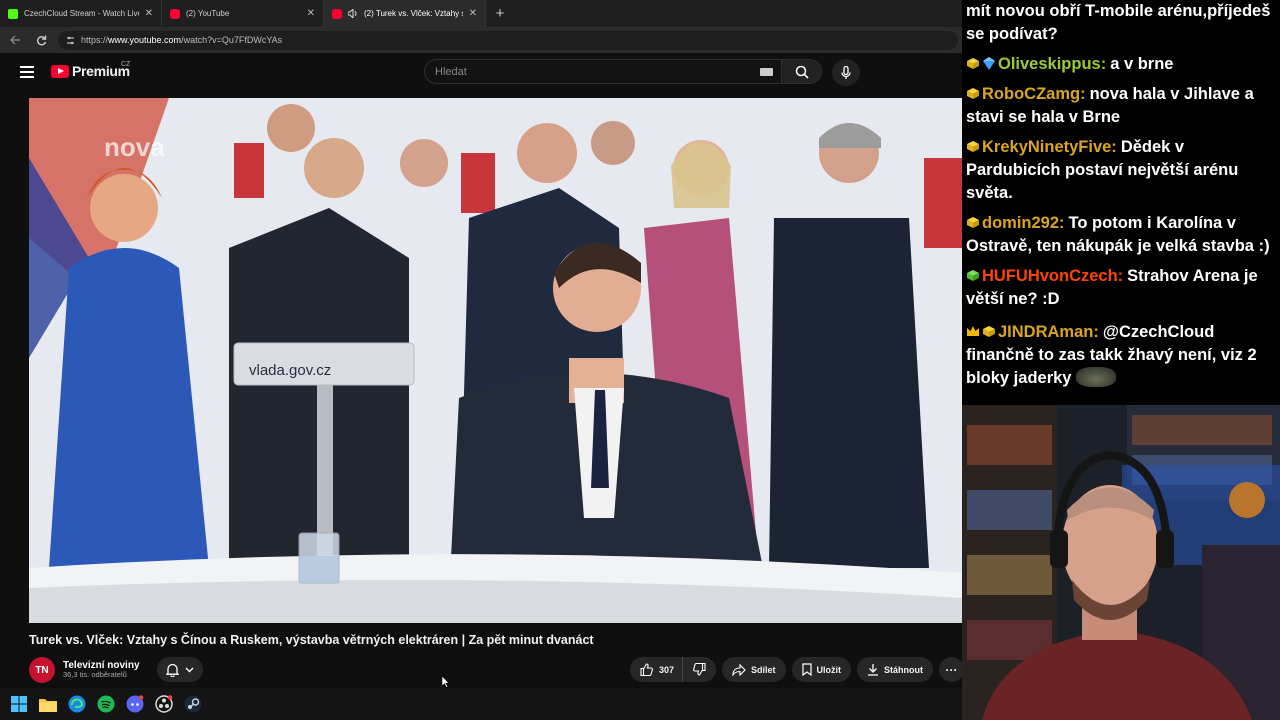 This screenshot has height=720, width=1280. What do you see at coordinates (646, 669) in the screenshot?
I see `thumbs-up-icon` at bounding box center [646, 669].